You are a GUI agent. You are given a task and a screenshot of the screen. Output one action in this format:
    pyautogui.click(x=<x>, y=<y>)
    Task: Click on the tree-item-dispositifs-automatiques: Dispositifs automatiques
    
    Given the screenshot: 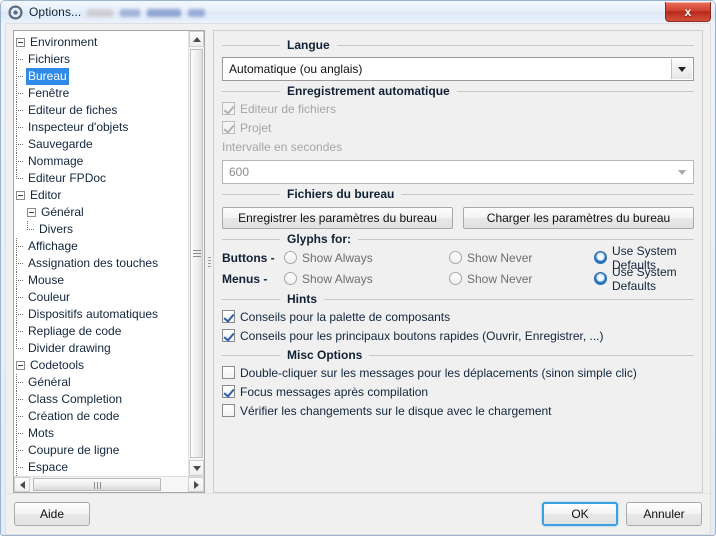 What is the action you would take?
    pyautogui.click(x=102, y=314)
    